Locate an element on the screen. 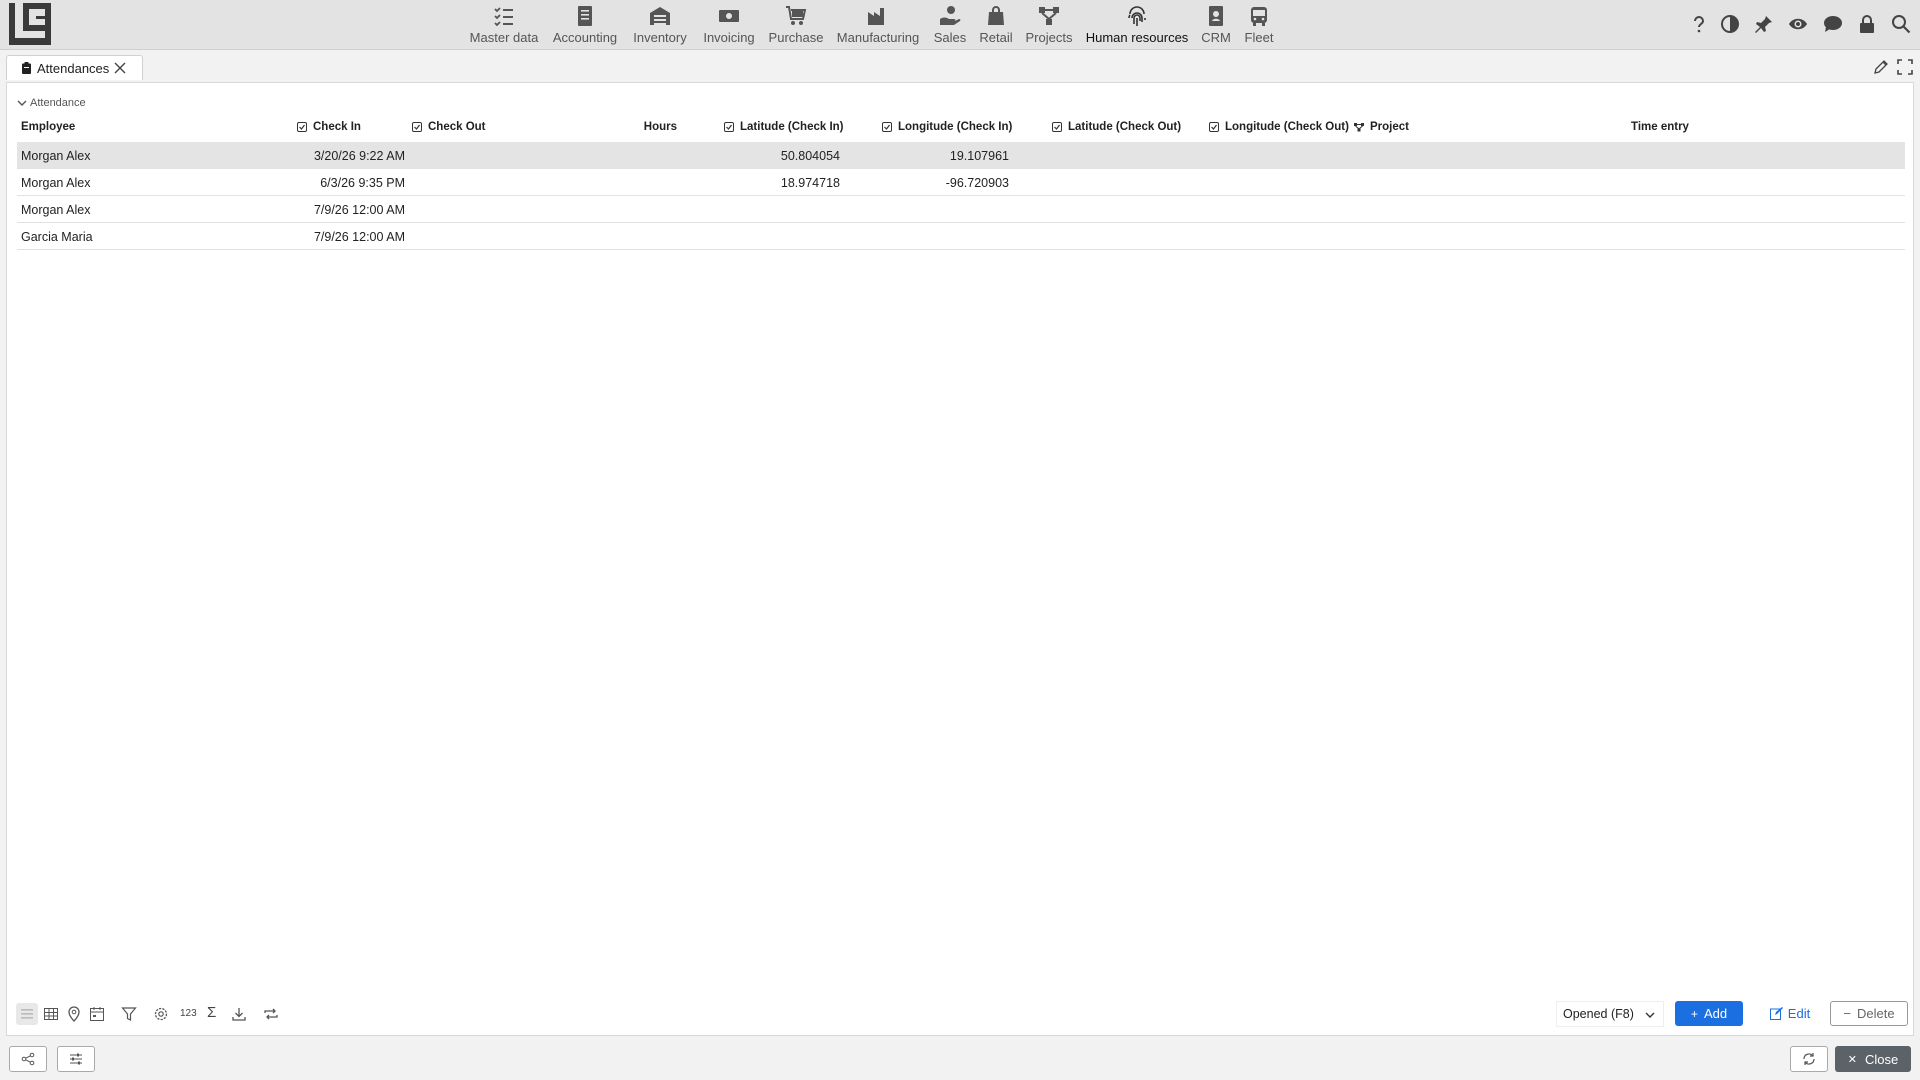 The height and width of the screenshot is (1080, 1920). nav-module-label: Fleet is located at coordinates (1259, 37).